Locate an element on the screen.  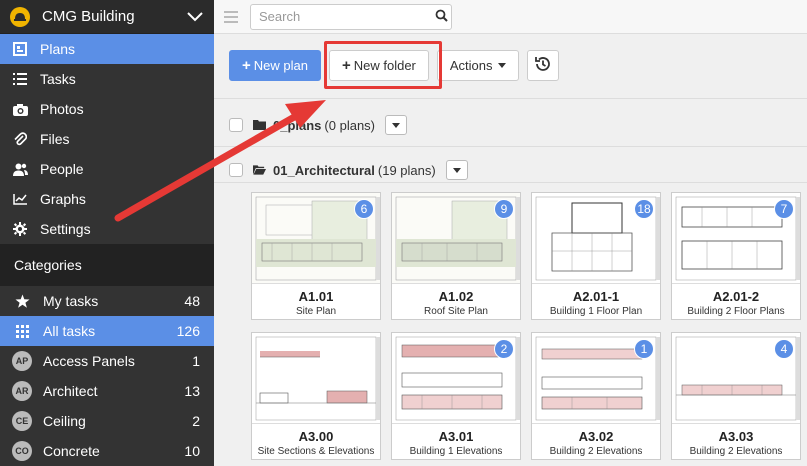
plan-thumbnail: 4 is located at coordinates (736, 378).